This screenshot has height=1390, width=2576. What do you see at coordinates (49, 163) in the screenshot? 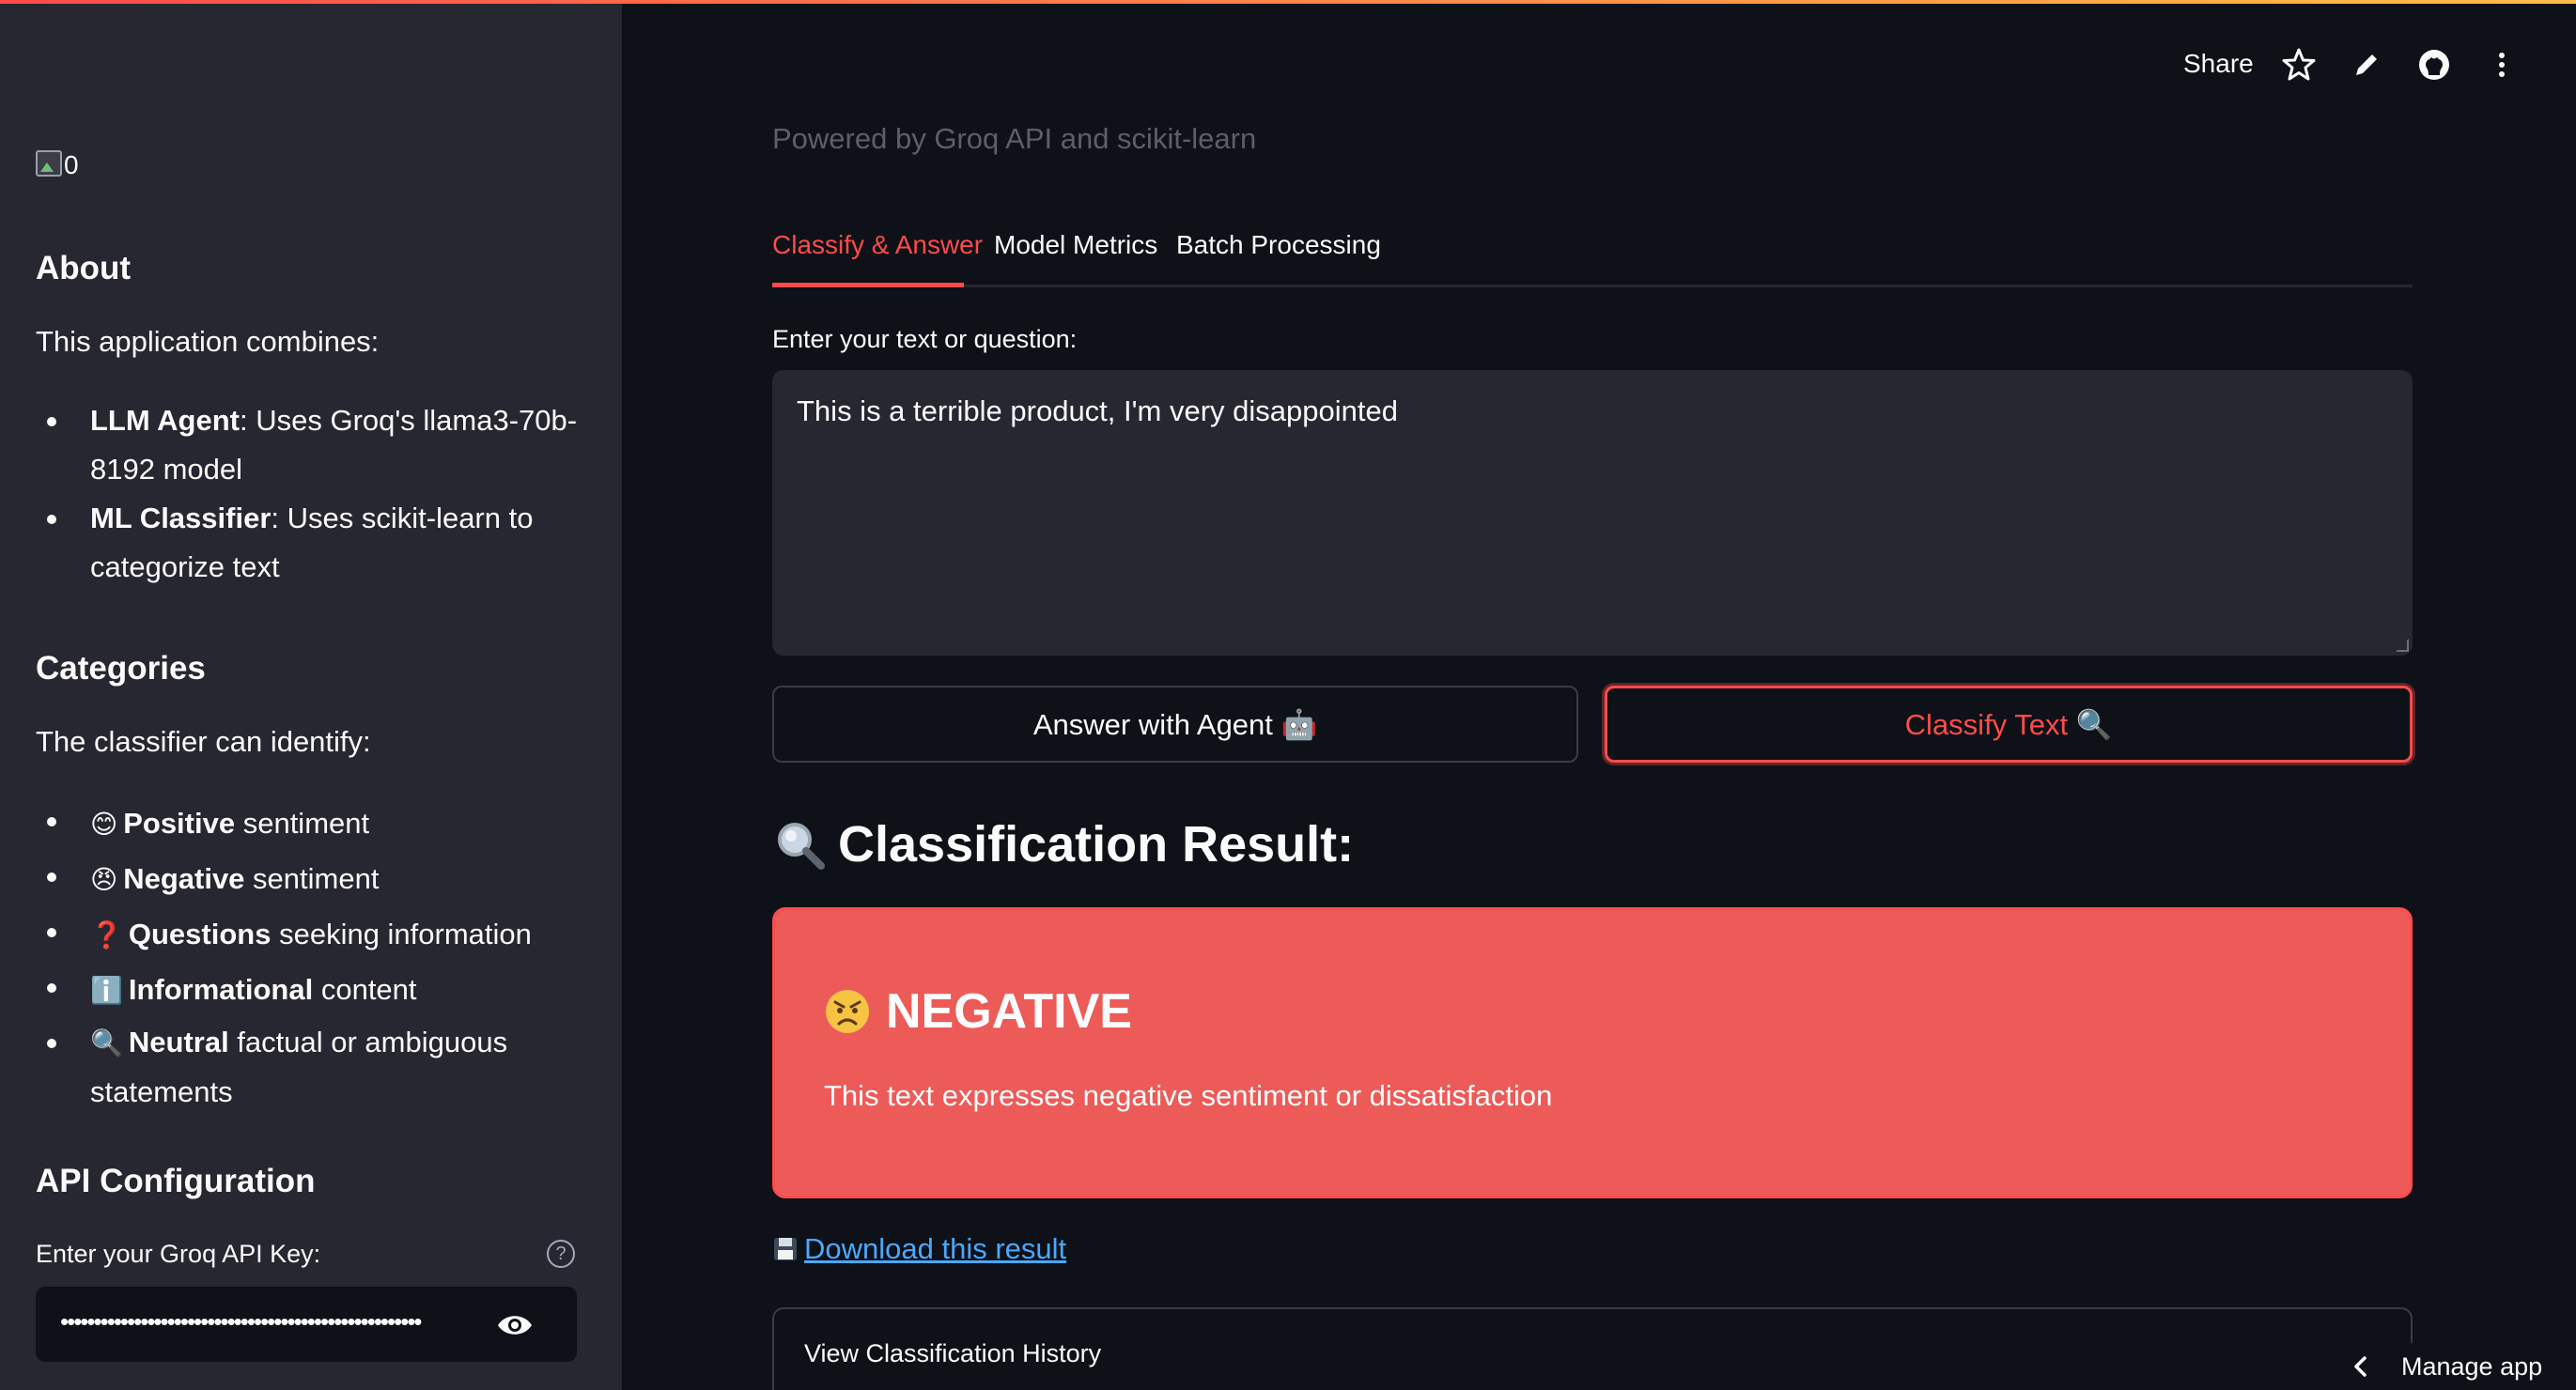
I see `broken-image-icon` at bounding box center [49, 163].